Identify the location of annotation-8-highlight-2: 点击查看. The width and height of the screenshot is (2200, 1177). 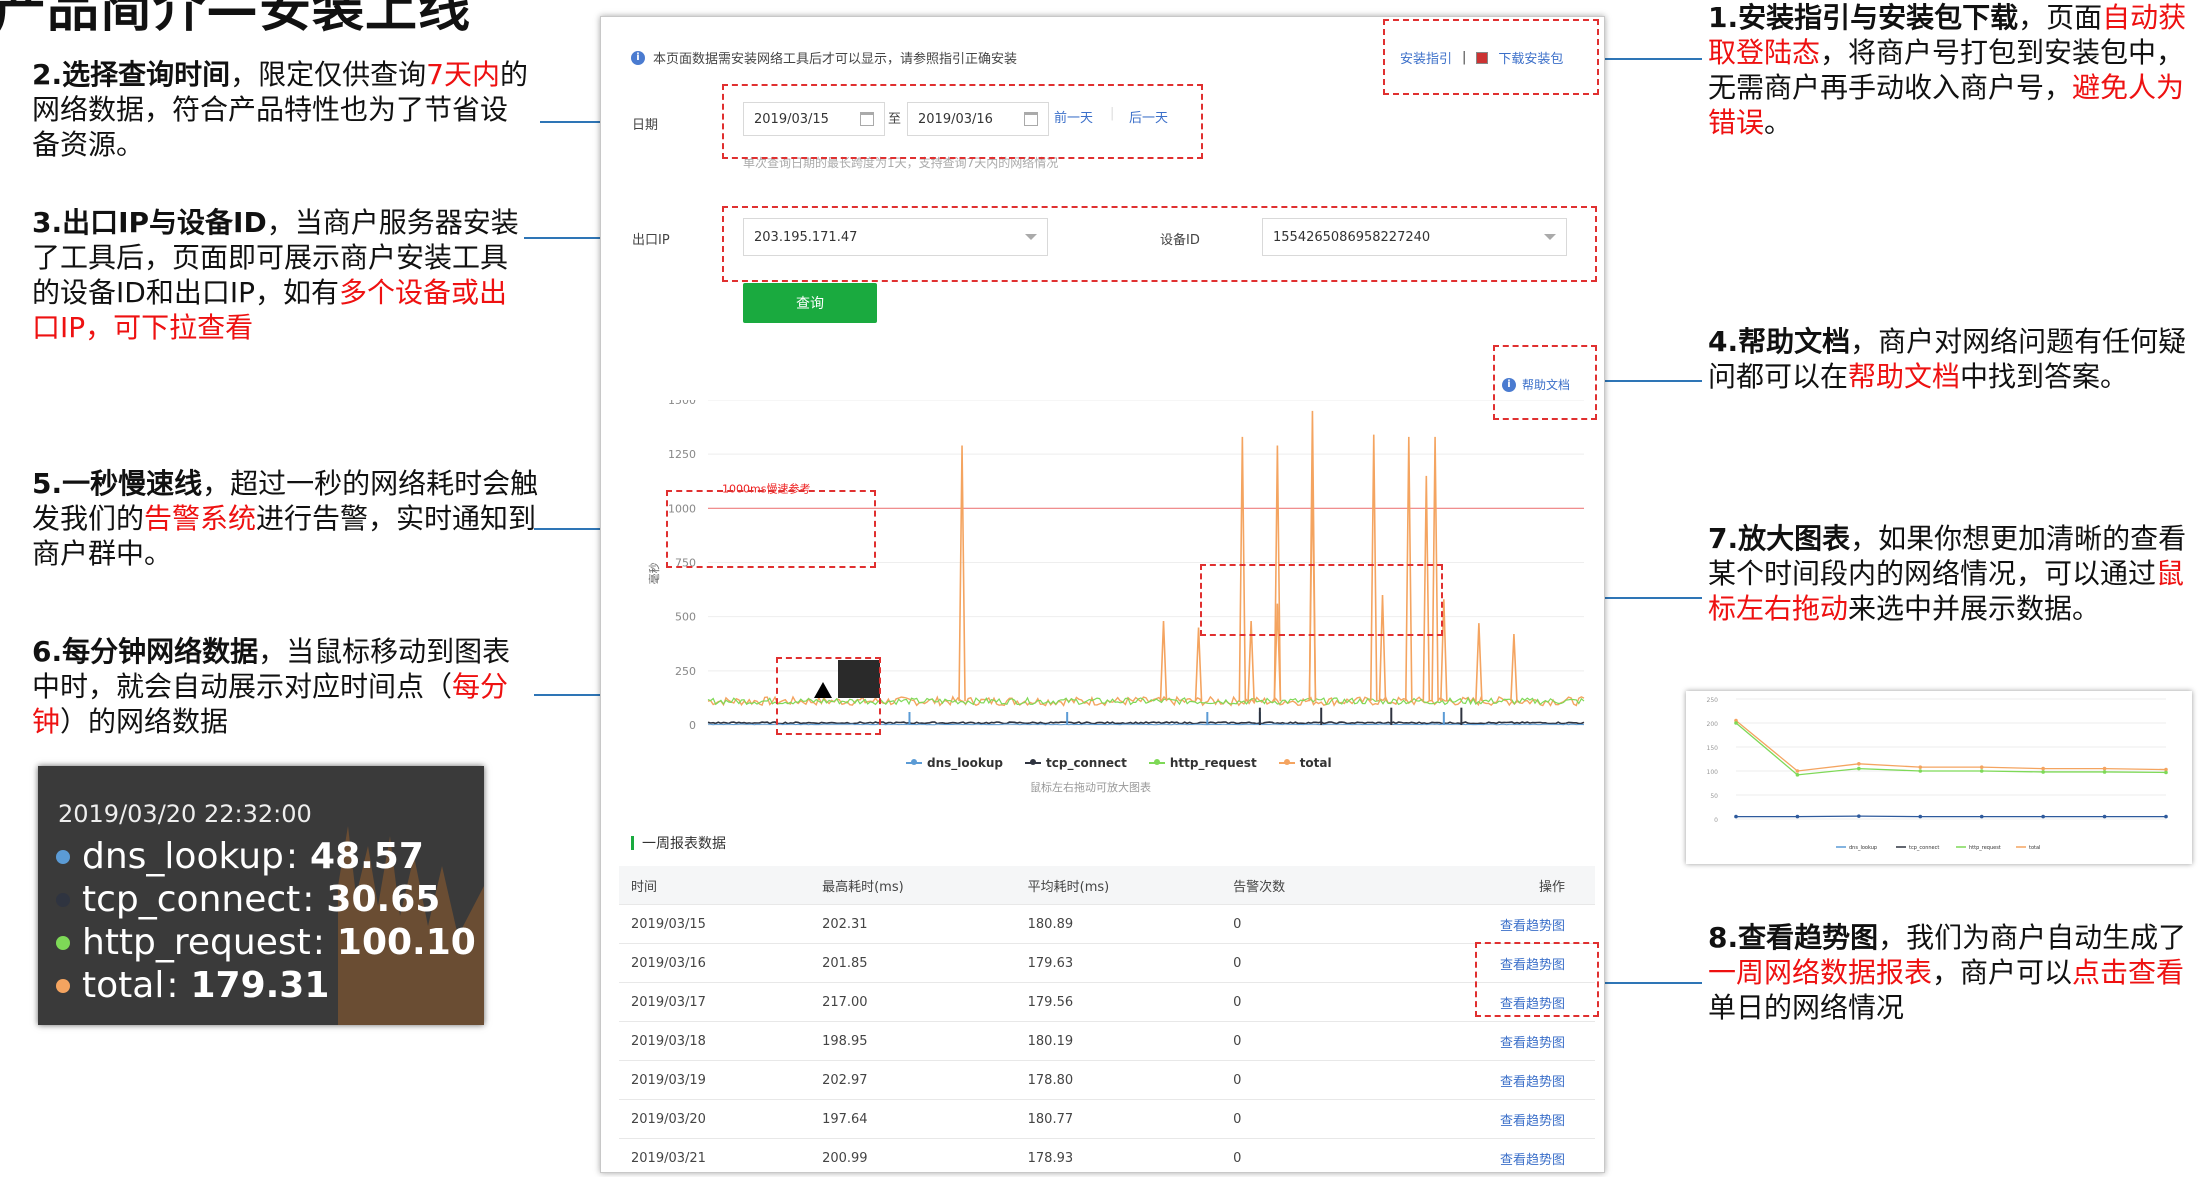
(2128, 972).